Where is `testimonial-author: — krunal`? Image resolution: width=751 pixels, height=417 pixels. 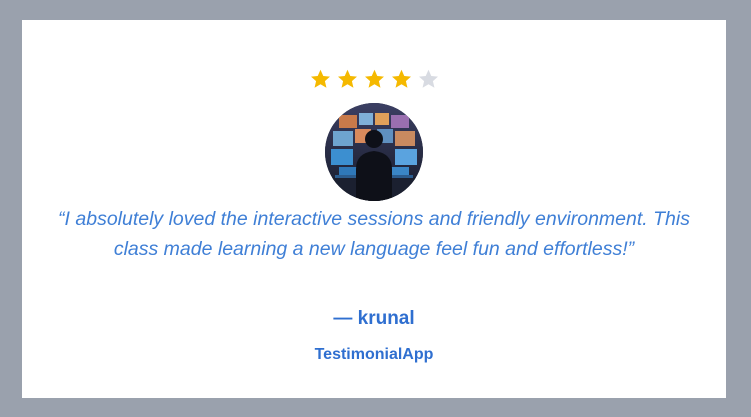 testimonial-author: — krunal is located at coordinates (374, 318).